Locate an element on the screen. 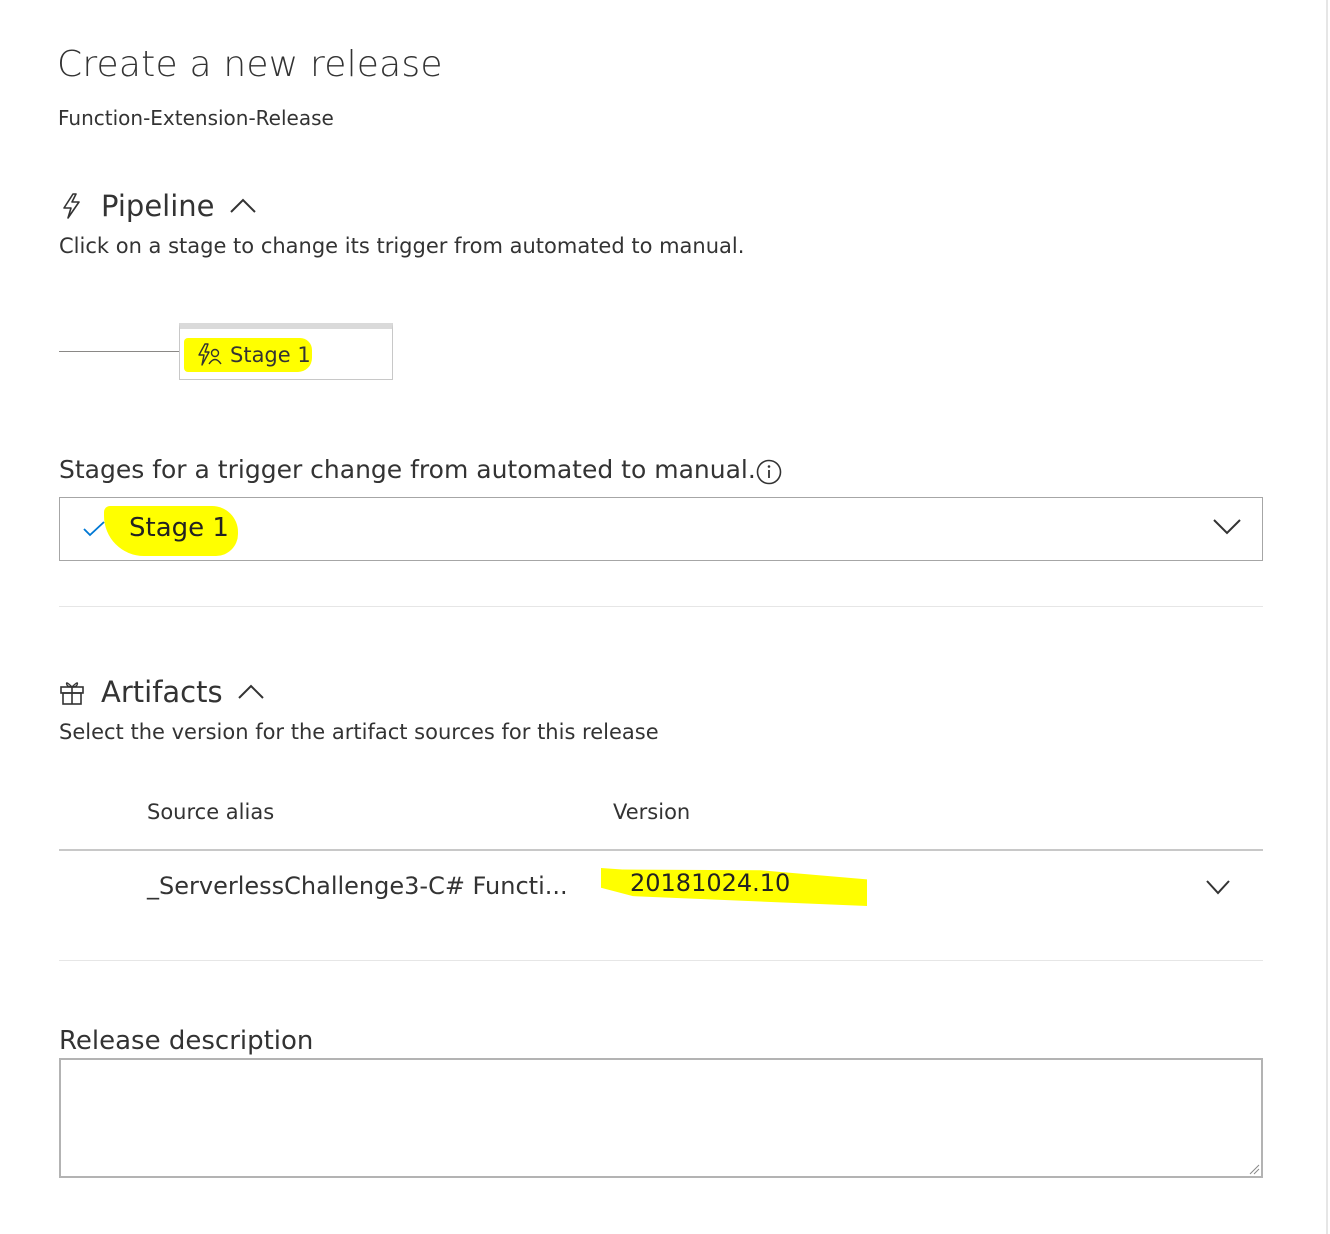 This screenshot has width=1330, height=1234. lightning-icon is located at coordinates (71, 206).